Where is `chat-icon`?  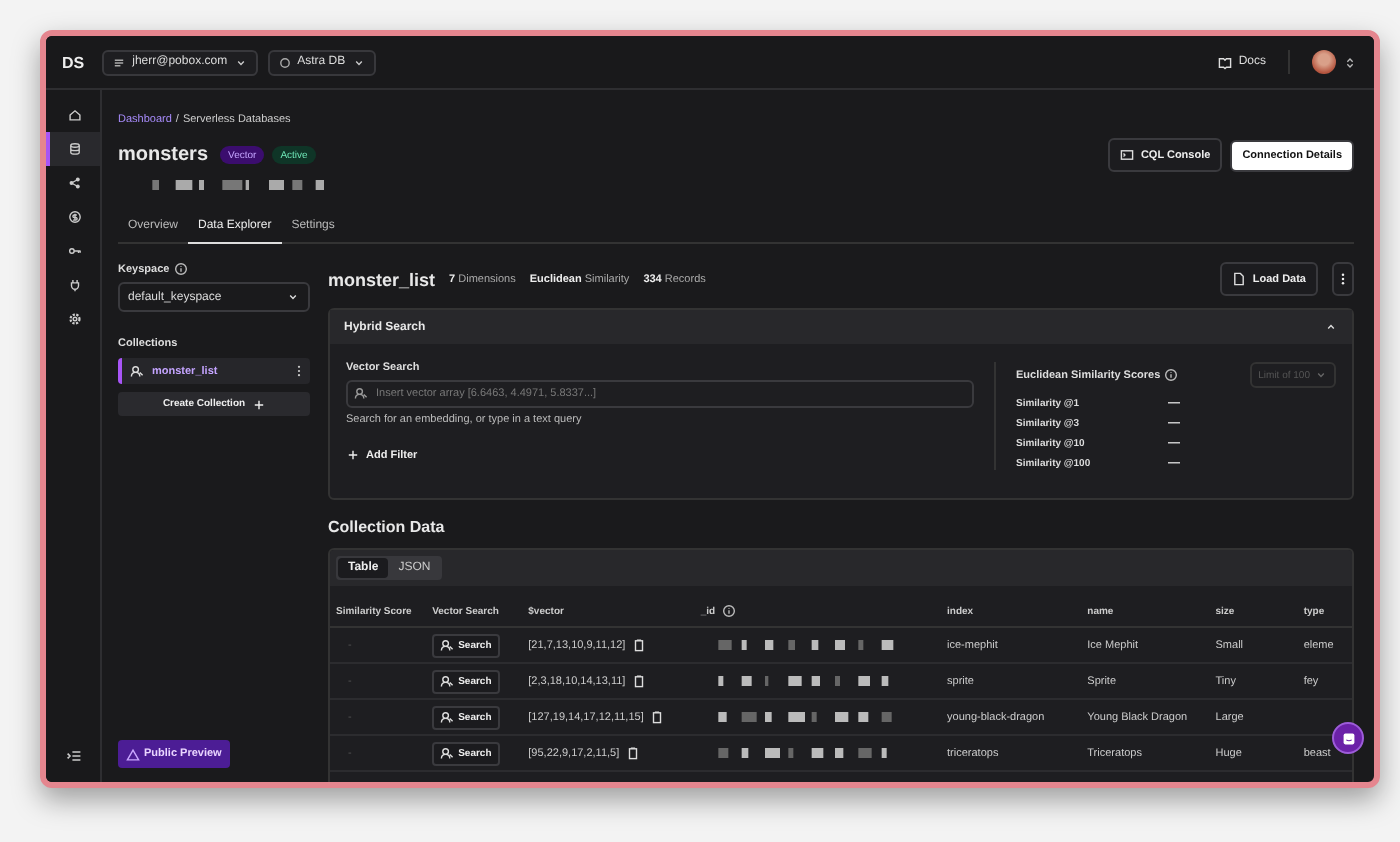 chat-icon is located at coordinates (1348, 738).